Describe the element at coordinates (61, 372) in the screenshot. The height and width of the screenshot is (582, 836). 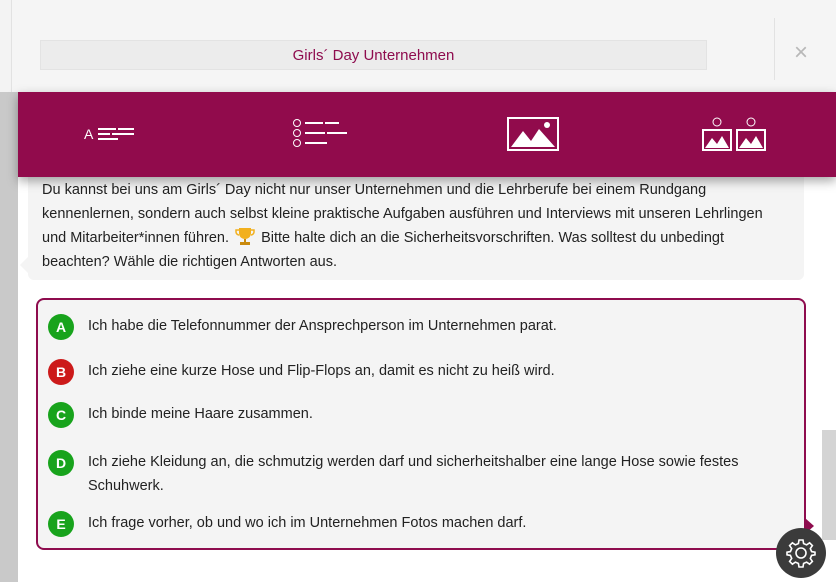
I see `answer-letter-badge: B` at that location.